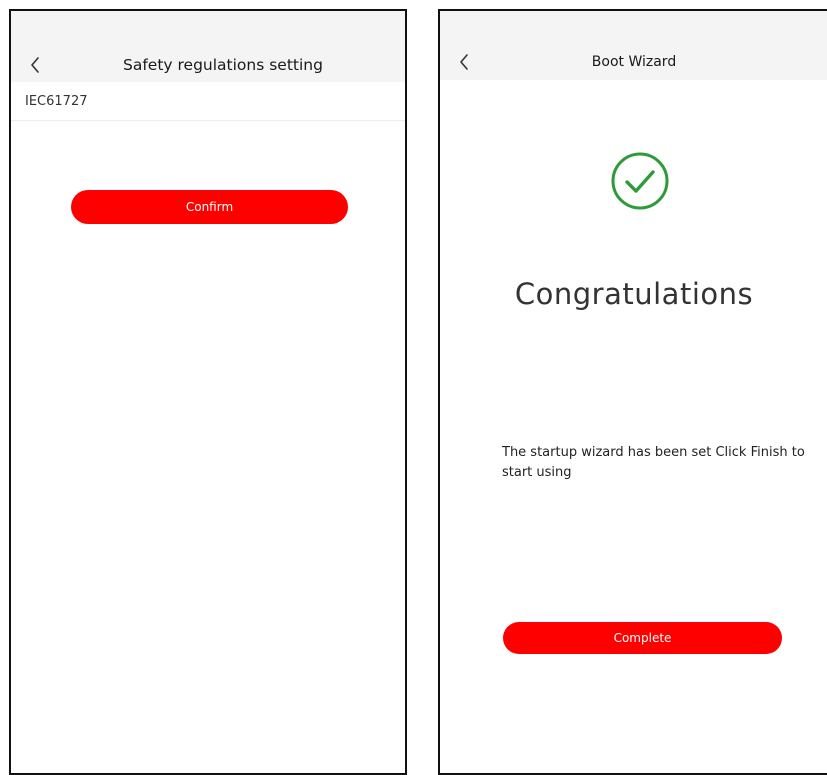 Image resolution: width=827 pixels, height=775 pixels. Describe the element at coordinates (223, 65) in the screenshot. I see `page-title: Safety regulations setting` at that location.